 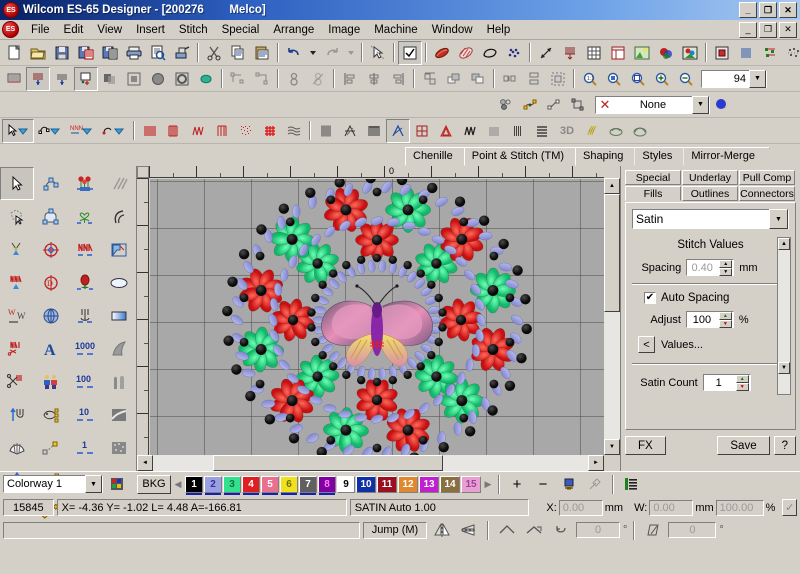 What do you see at coordinates (145, 463) in the screenshot?
I see `scroll-left-button: ◄` at bounding box center [145, 463].